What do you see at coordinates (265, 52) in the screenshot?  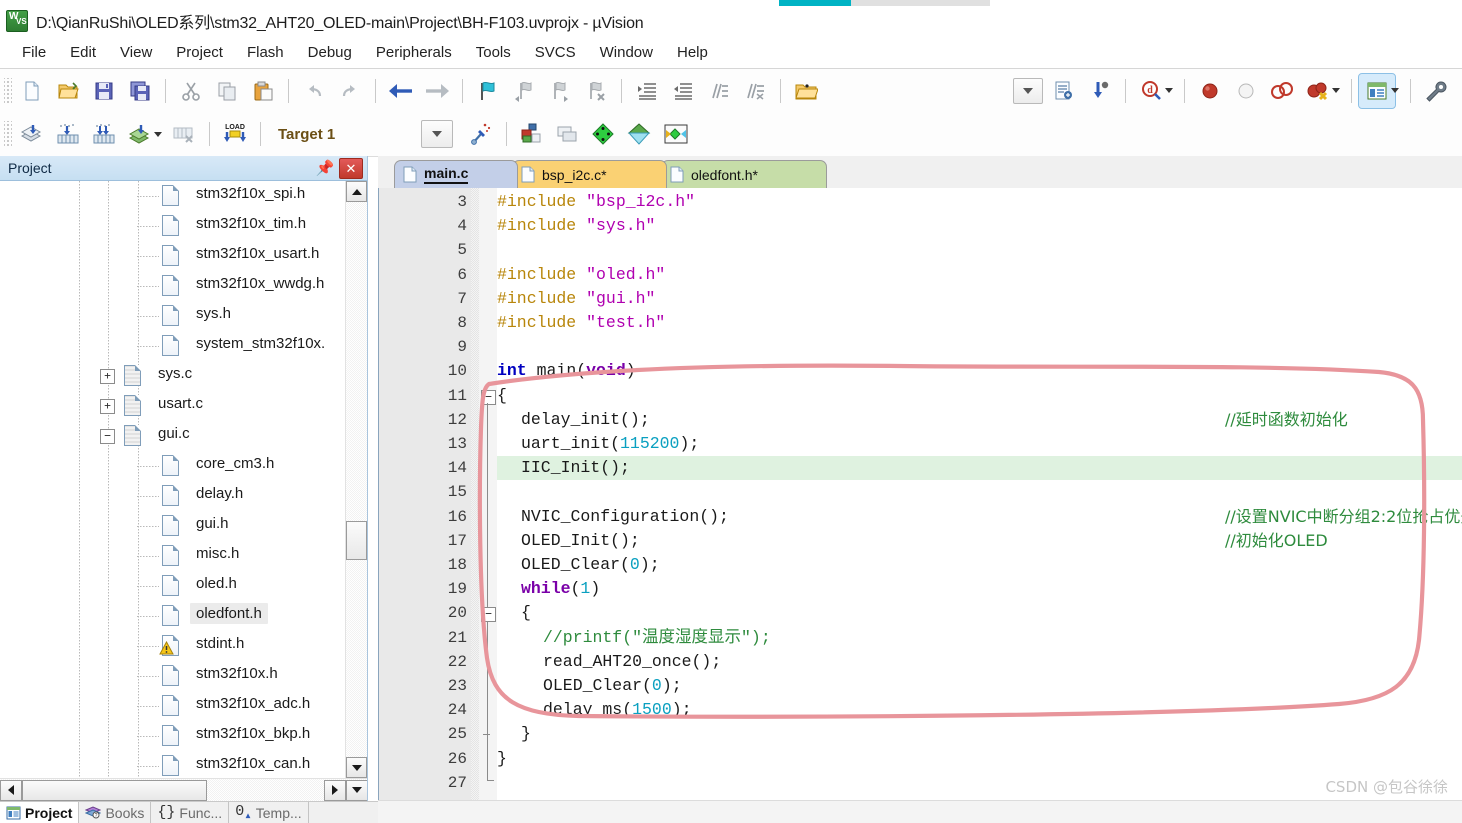 I see `menu-item-flash: Flash` at bounding box center [265, 52].